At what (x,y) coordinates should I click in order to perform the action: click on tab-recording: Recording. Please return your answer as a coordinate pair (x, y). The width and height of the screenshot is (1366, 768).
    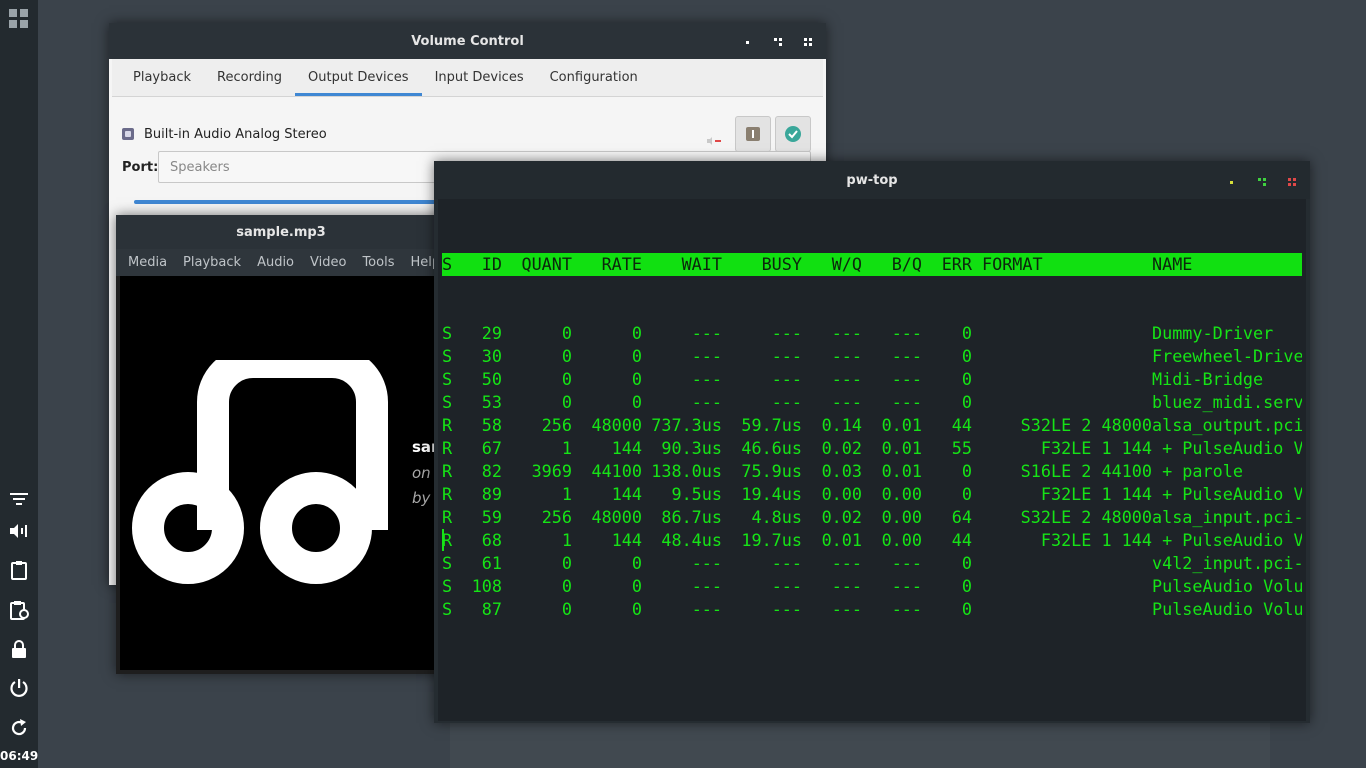
    Looking at the image, I should click on (249, 77).